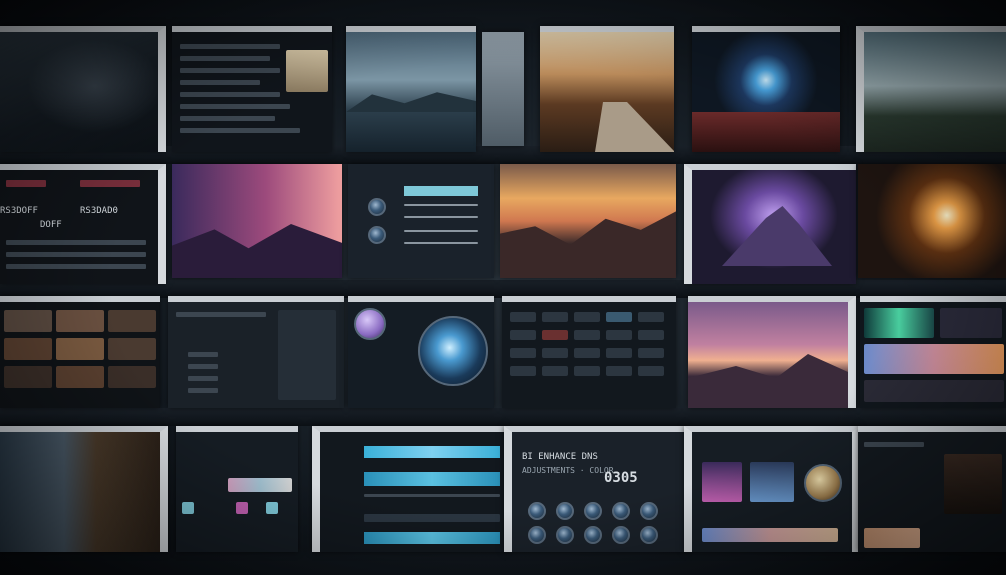 The image size is (1006, 575). I want to click on row-divider, so click(503, 417).